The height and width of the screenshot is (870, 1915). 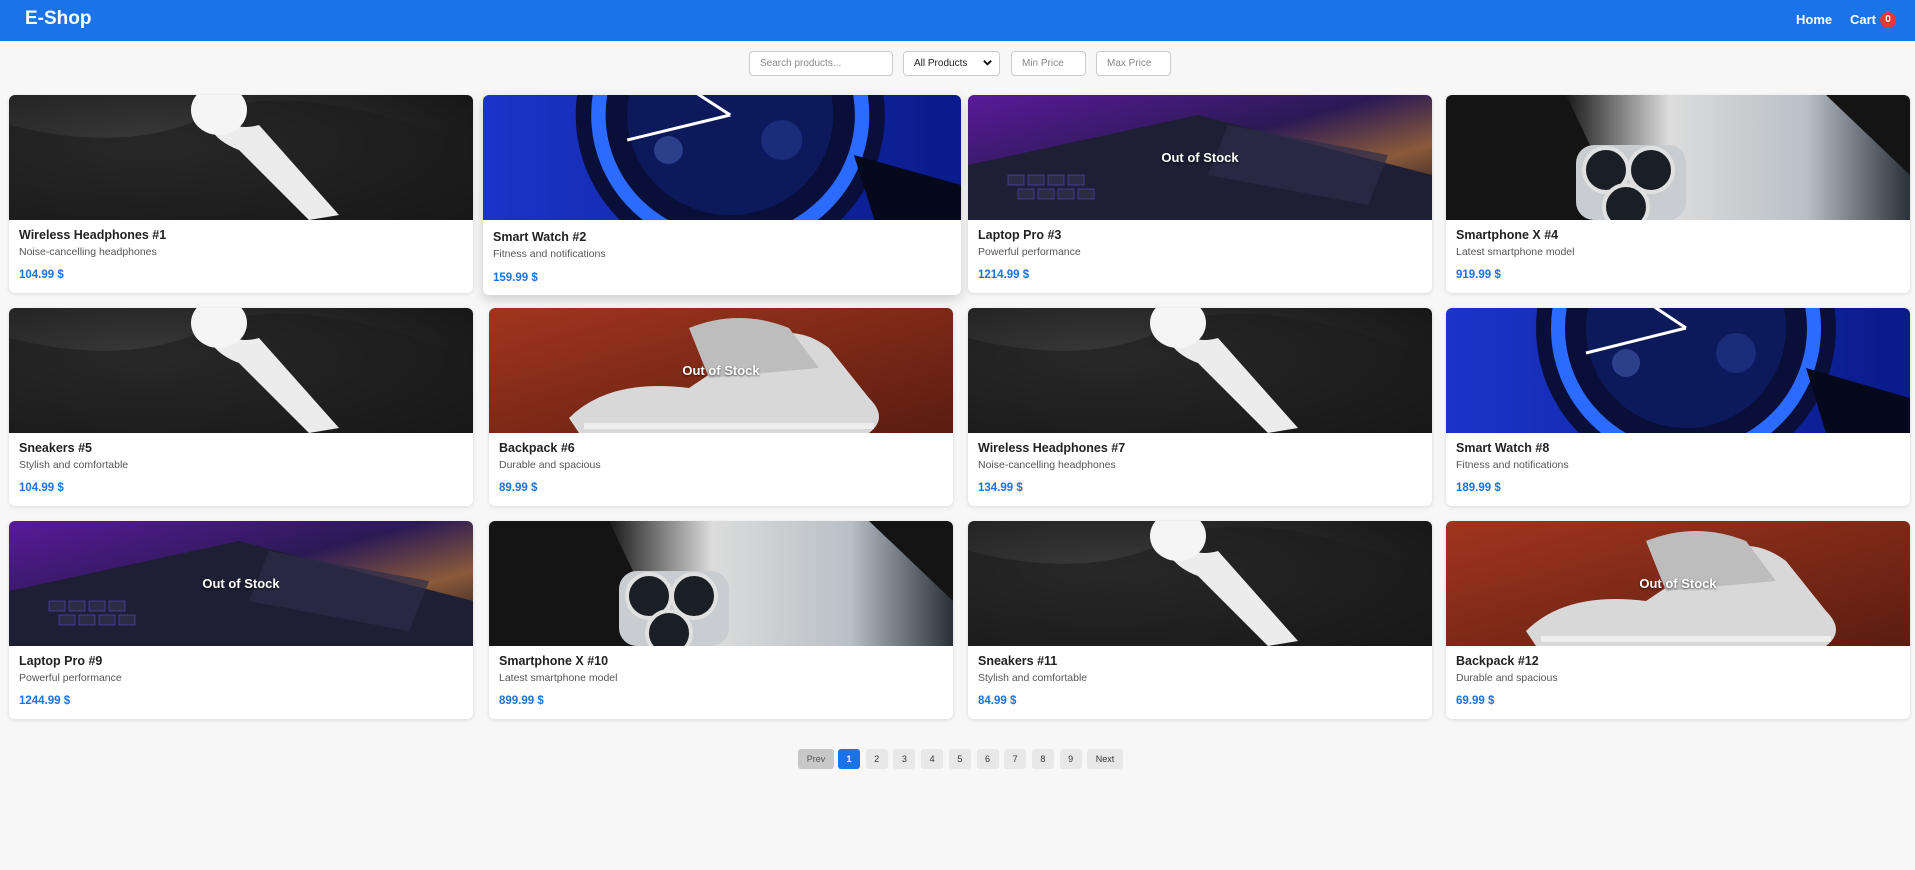 What do you see at coordinates (1070, 759) in the screenshot?
I see `page-button: 9` at bounding box center [1070, 759].